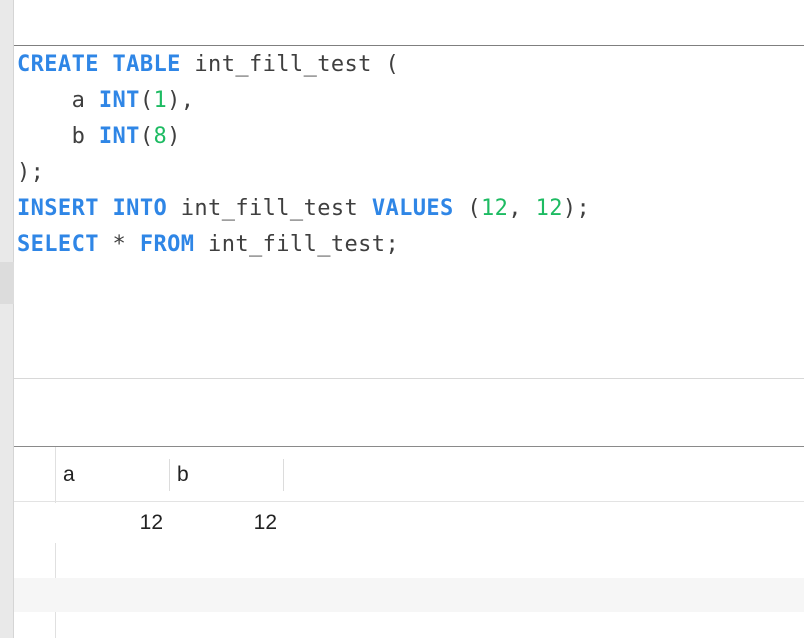 This screenshot has height=638, width=804. Describe the element at coordinates (227, 475) in the screenshot. I see `column-header-b: b` at that location.